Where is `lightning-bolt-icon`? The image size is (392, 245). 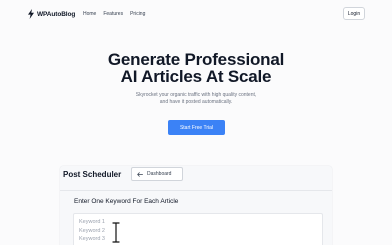 lightning-bolt-icon is located at coordinates (31, 14).